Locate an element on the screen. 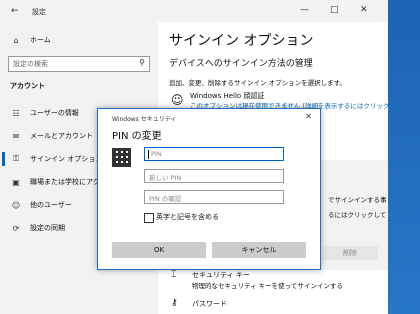 The height and width of the screenshot is (314, 420). new-pin-placeholder: 新しい PIN is located at coordinates (165, 178).